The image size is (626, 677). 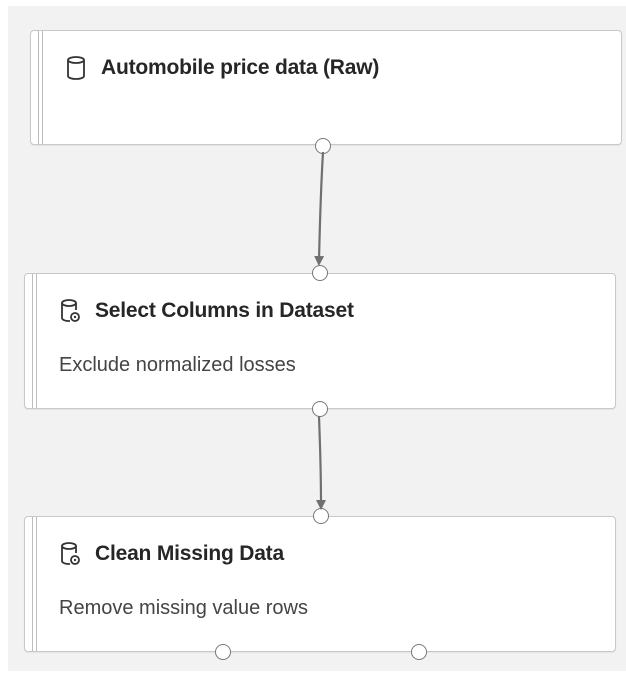 I want to click on connectors-layer, so click(x=320, y=330).